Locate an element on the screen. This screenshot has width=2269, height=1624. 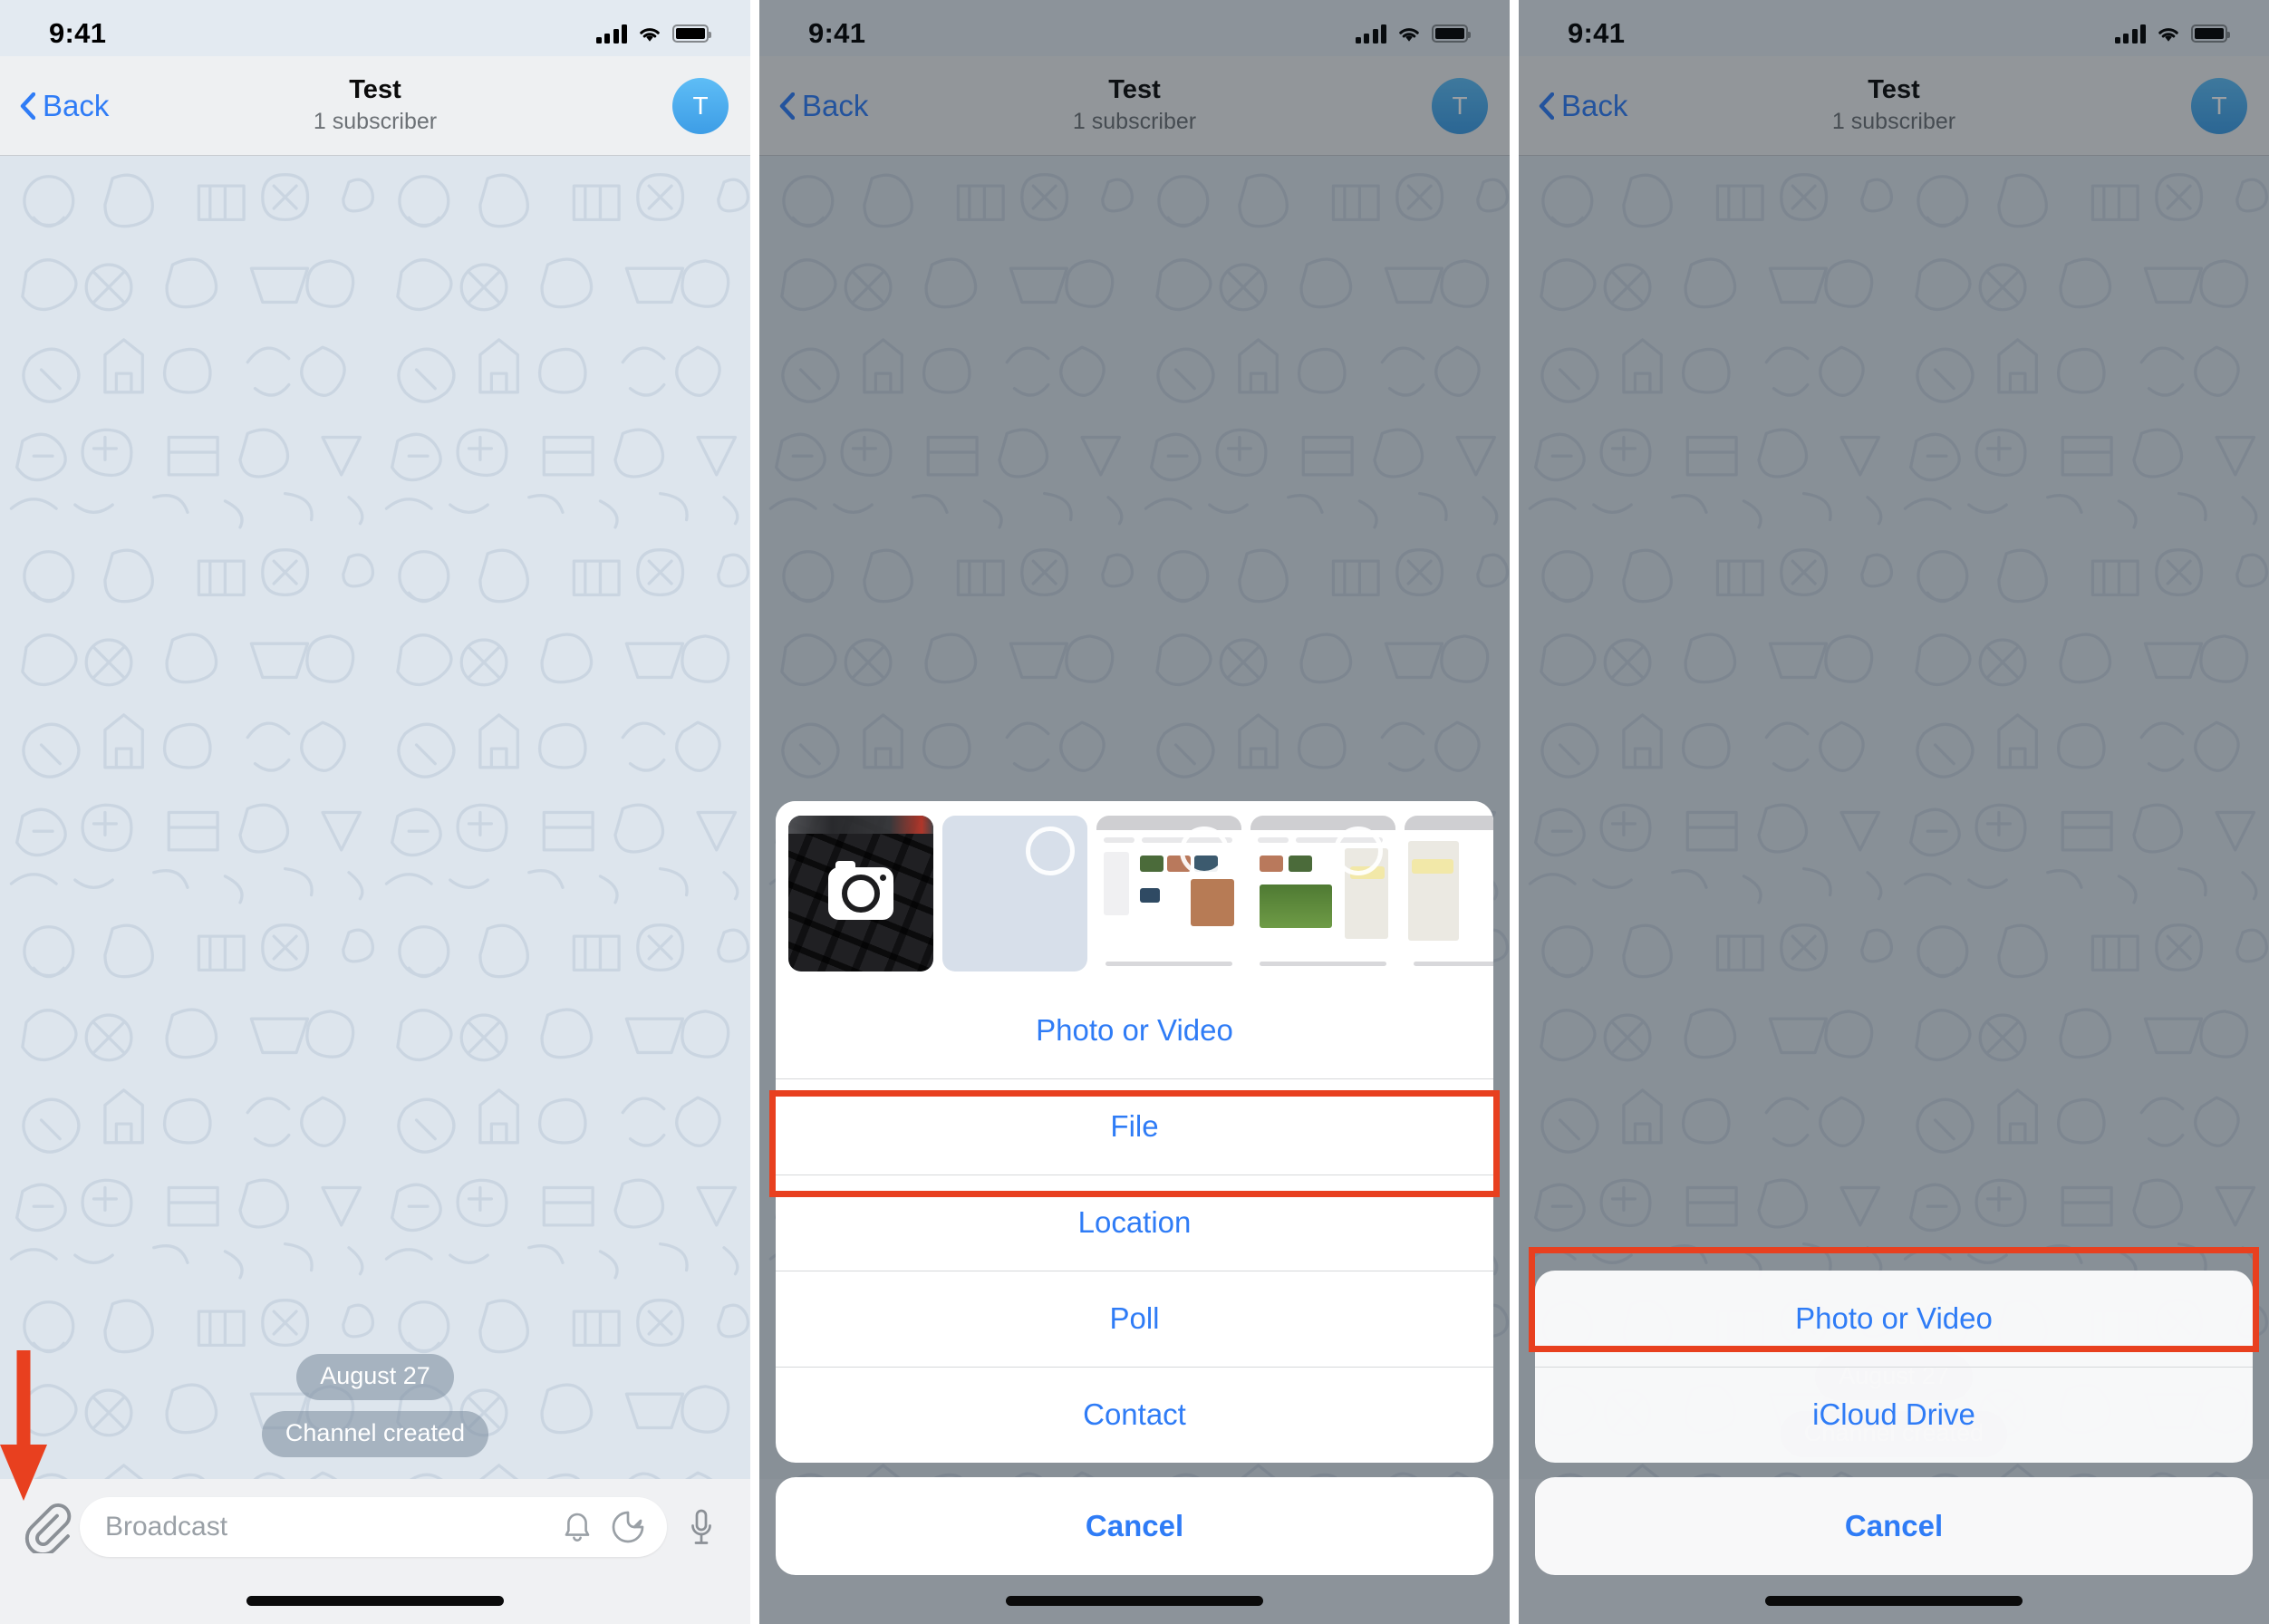
chevron-left-icon is located at coordinates (28, 106).